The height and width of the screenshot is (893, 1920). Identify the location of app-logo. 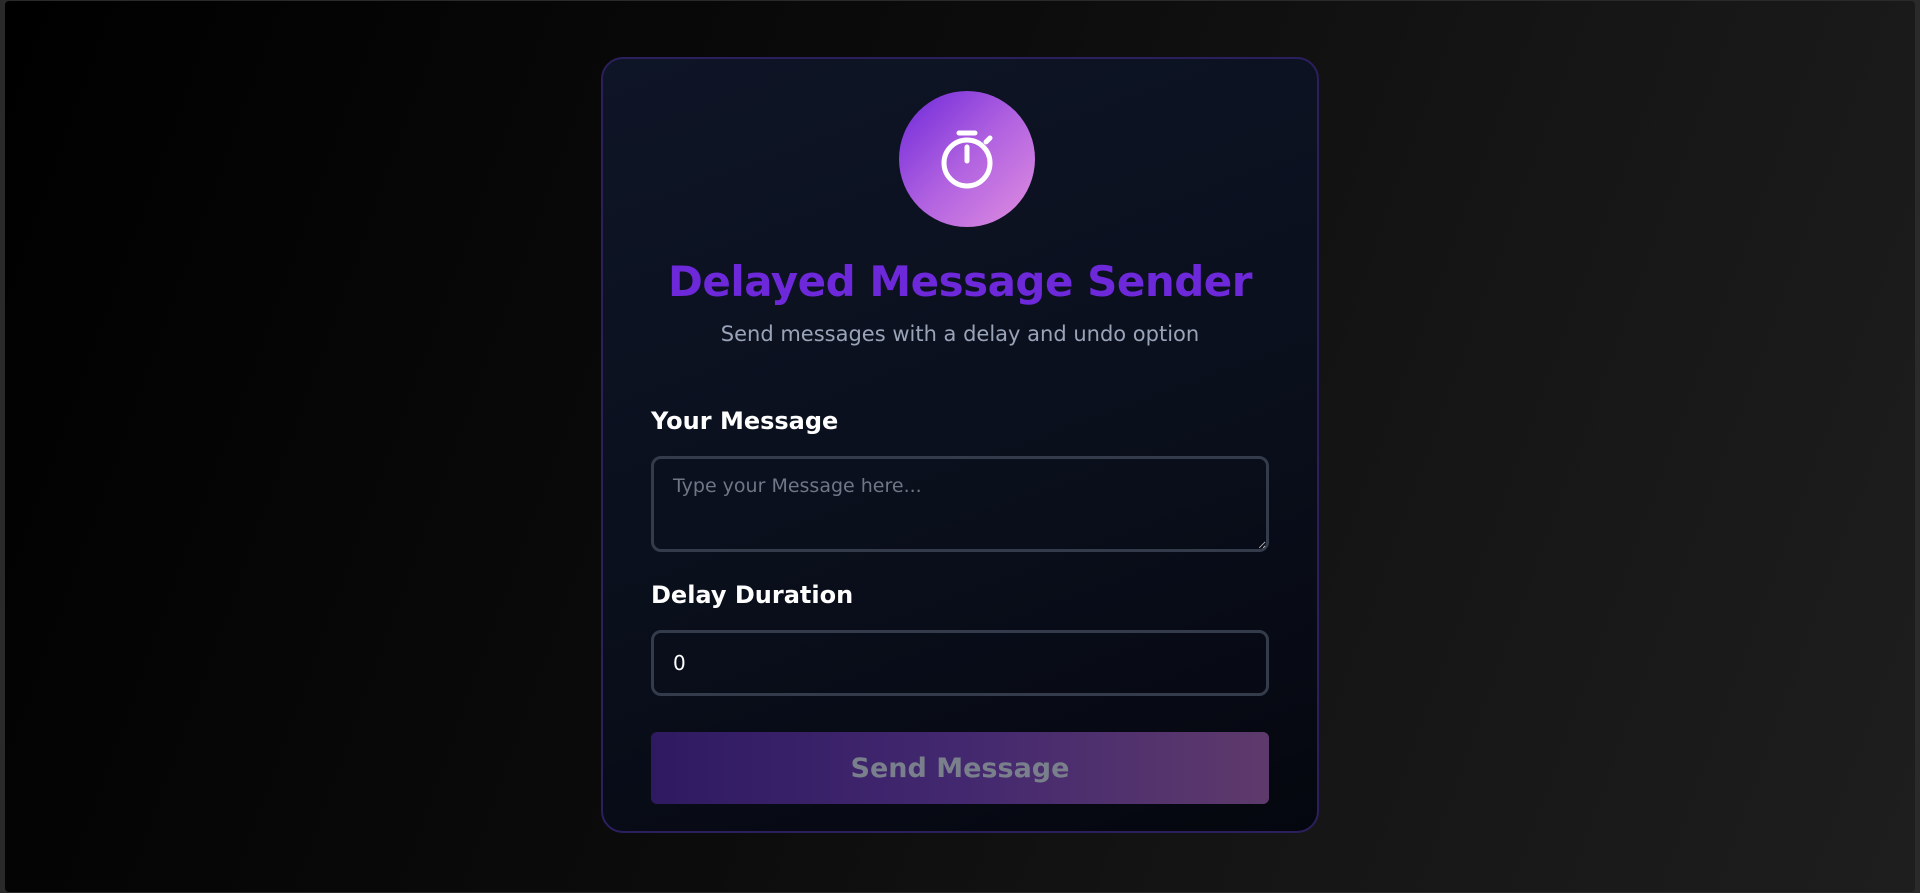
(967, 159).